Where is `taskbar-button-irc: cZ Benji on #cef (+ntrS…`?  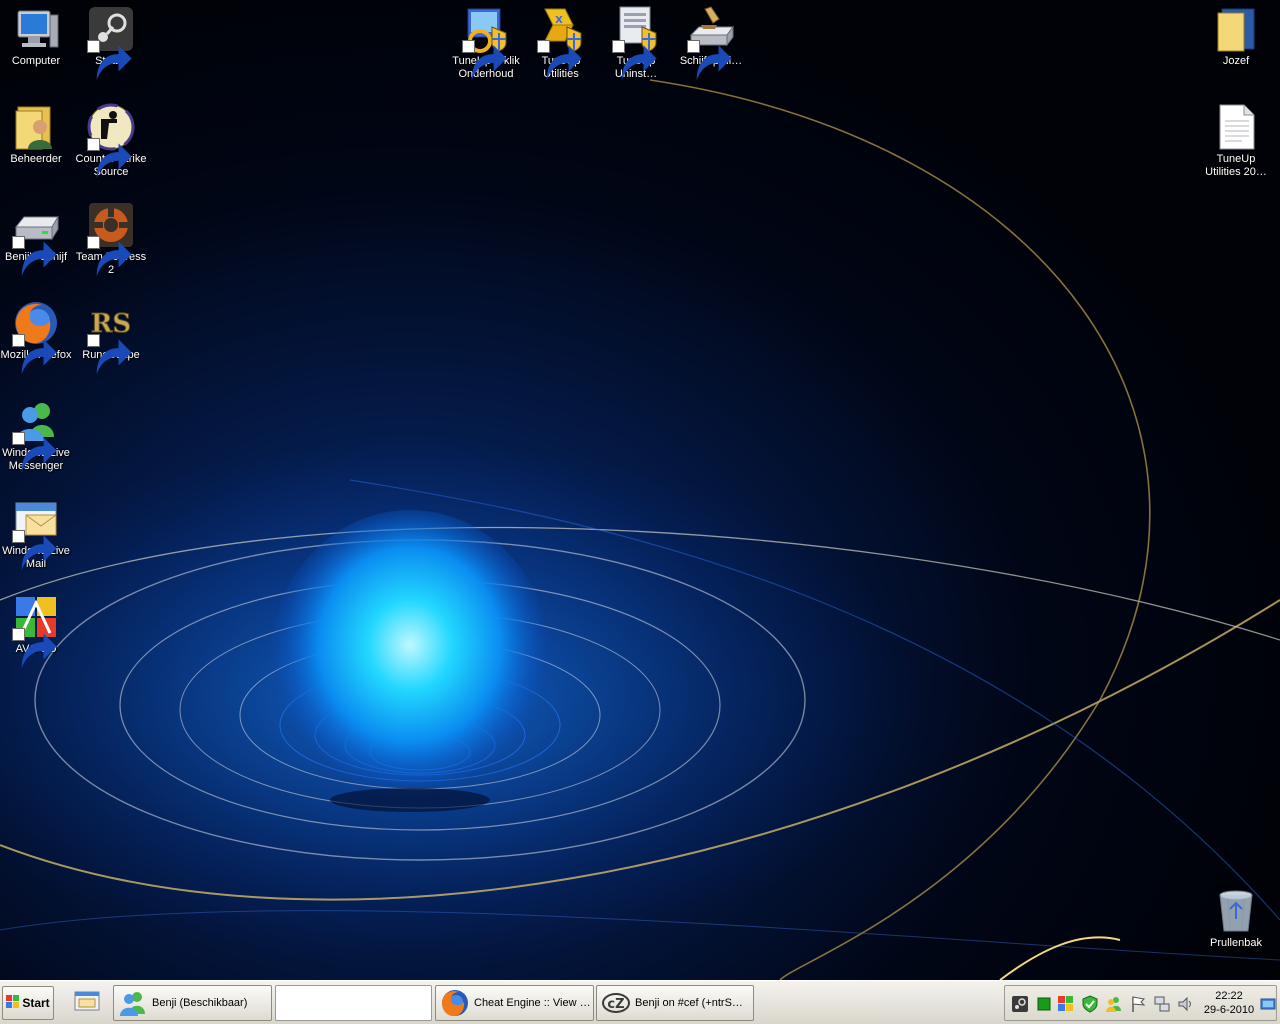
taskbar-button-irc: cZ Benji on #cef (+ntrS… is located at coordinates (675, 1003).